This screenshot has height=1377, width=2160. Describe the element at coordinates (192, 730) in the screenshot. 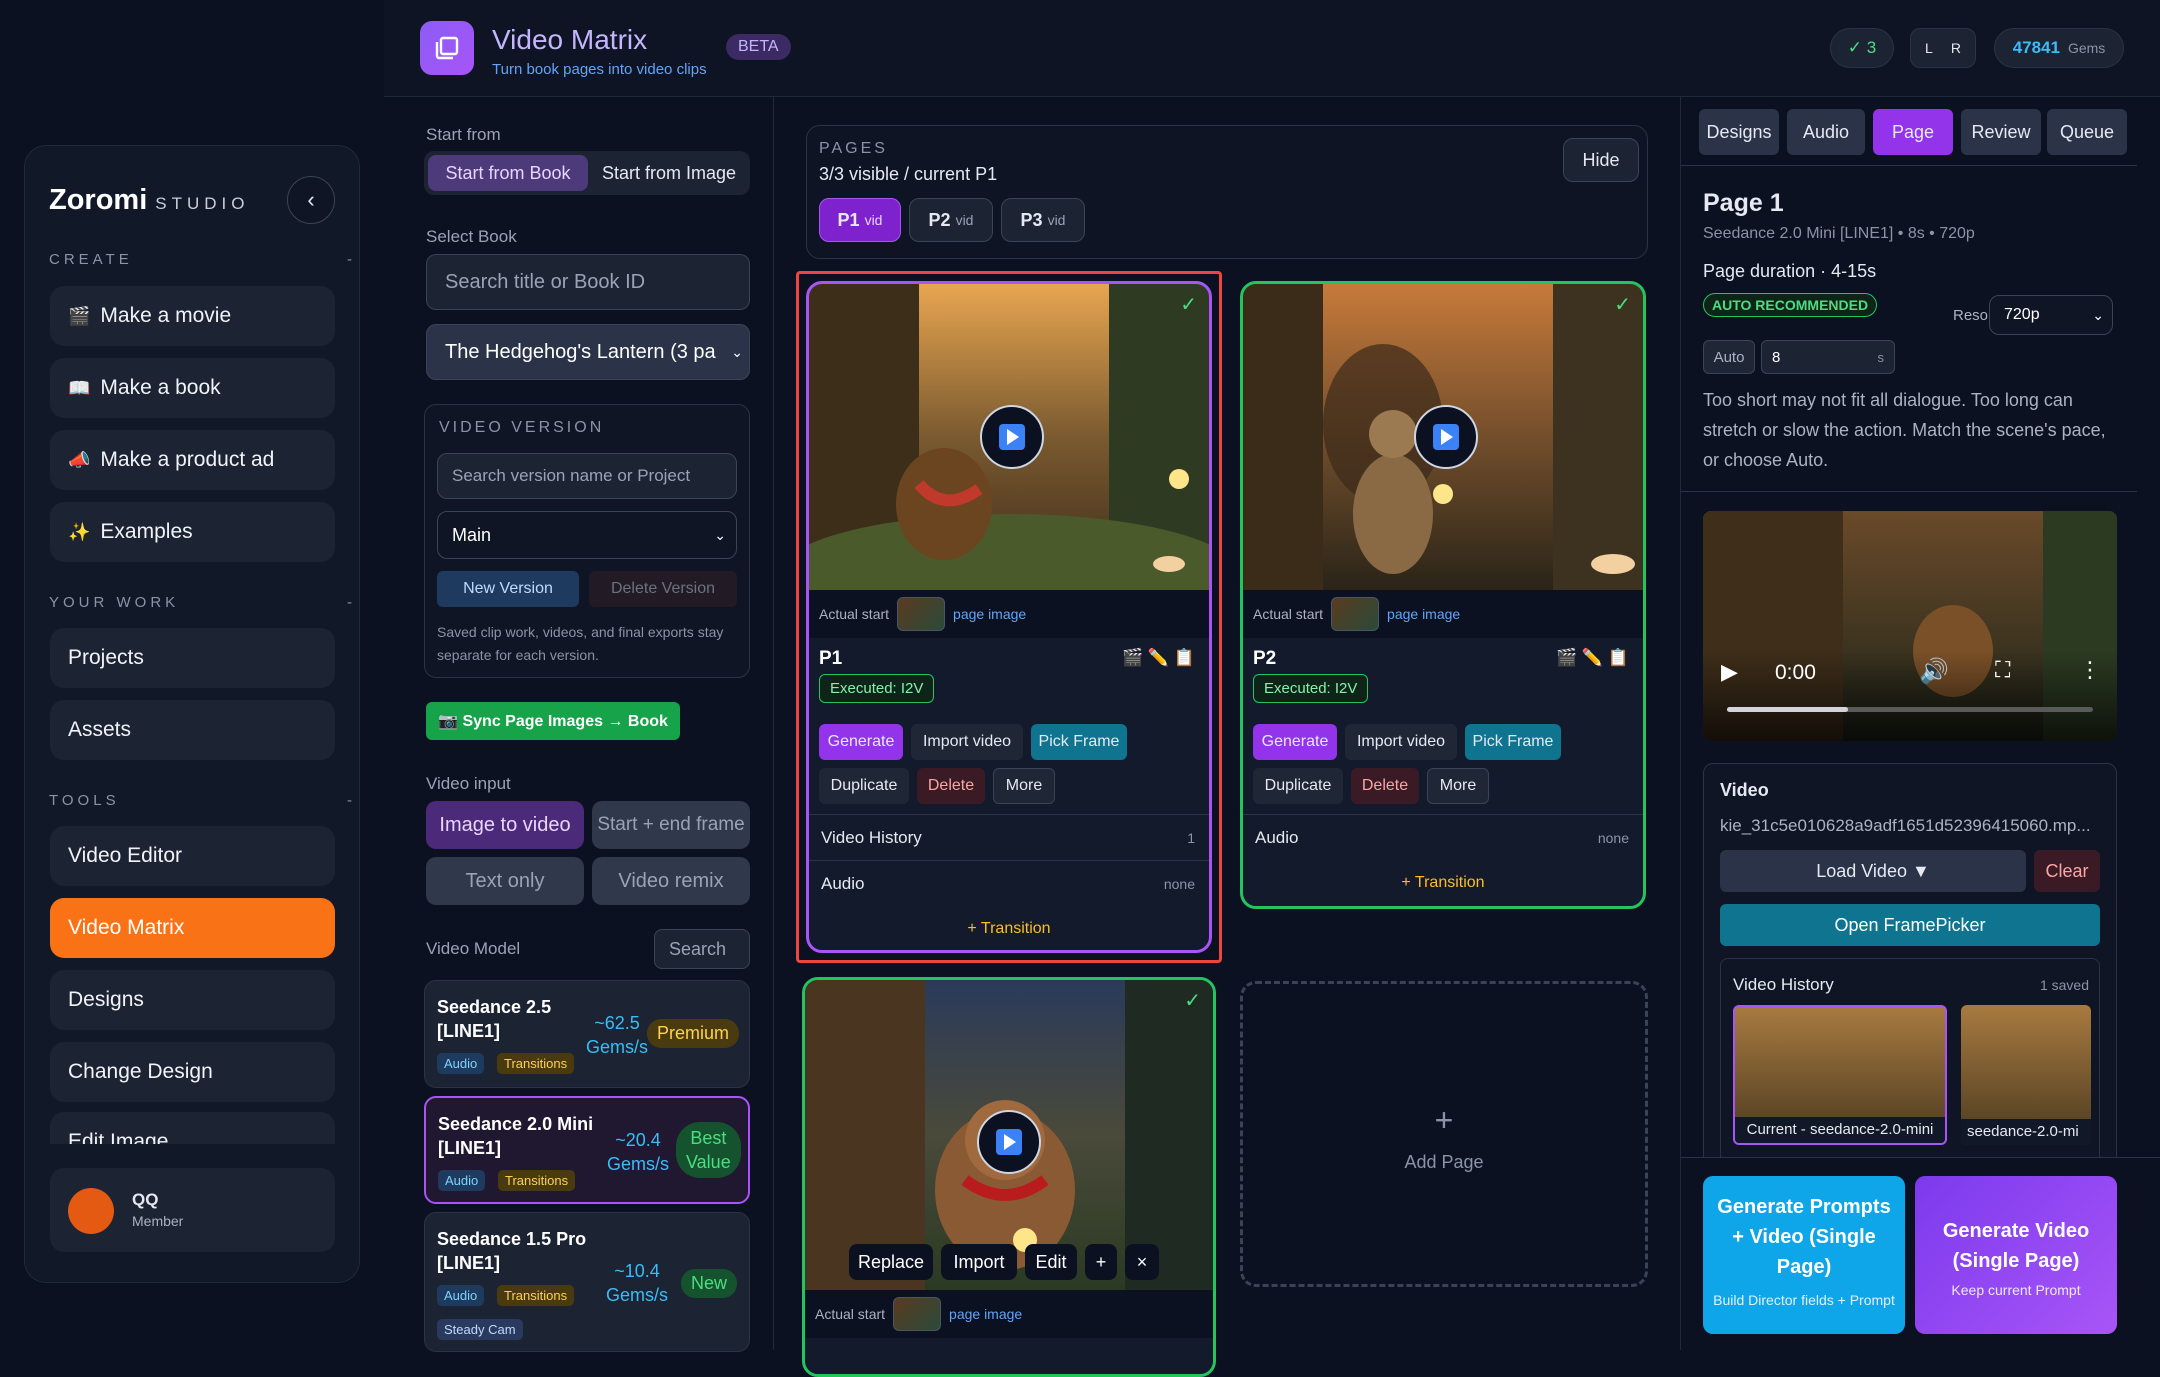

I see `nav-assets: Assets` at that location.